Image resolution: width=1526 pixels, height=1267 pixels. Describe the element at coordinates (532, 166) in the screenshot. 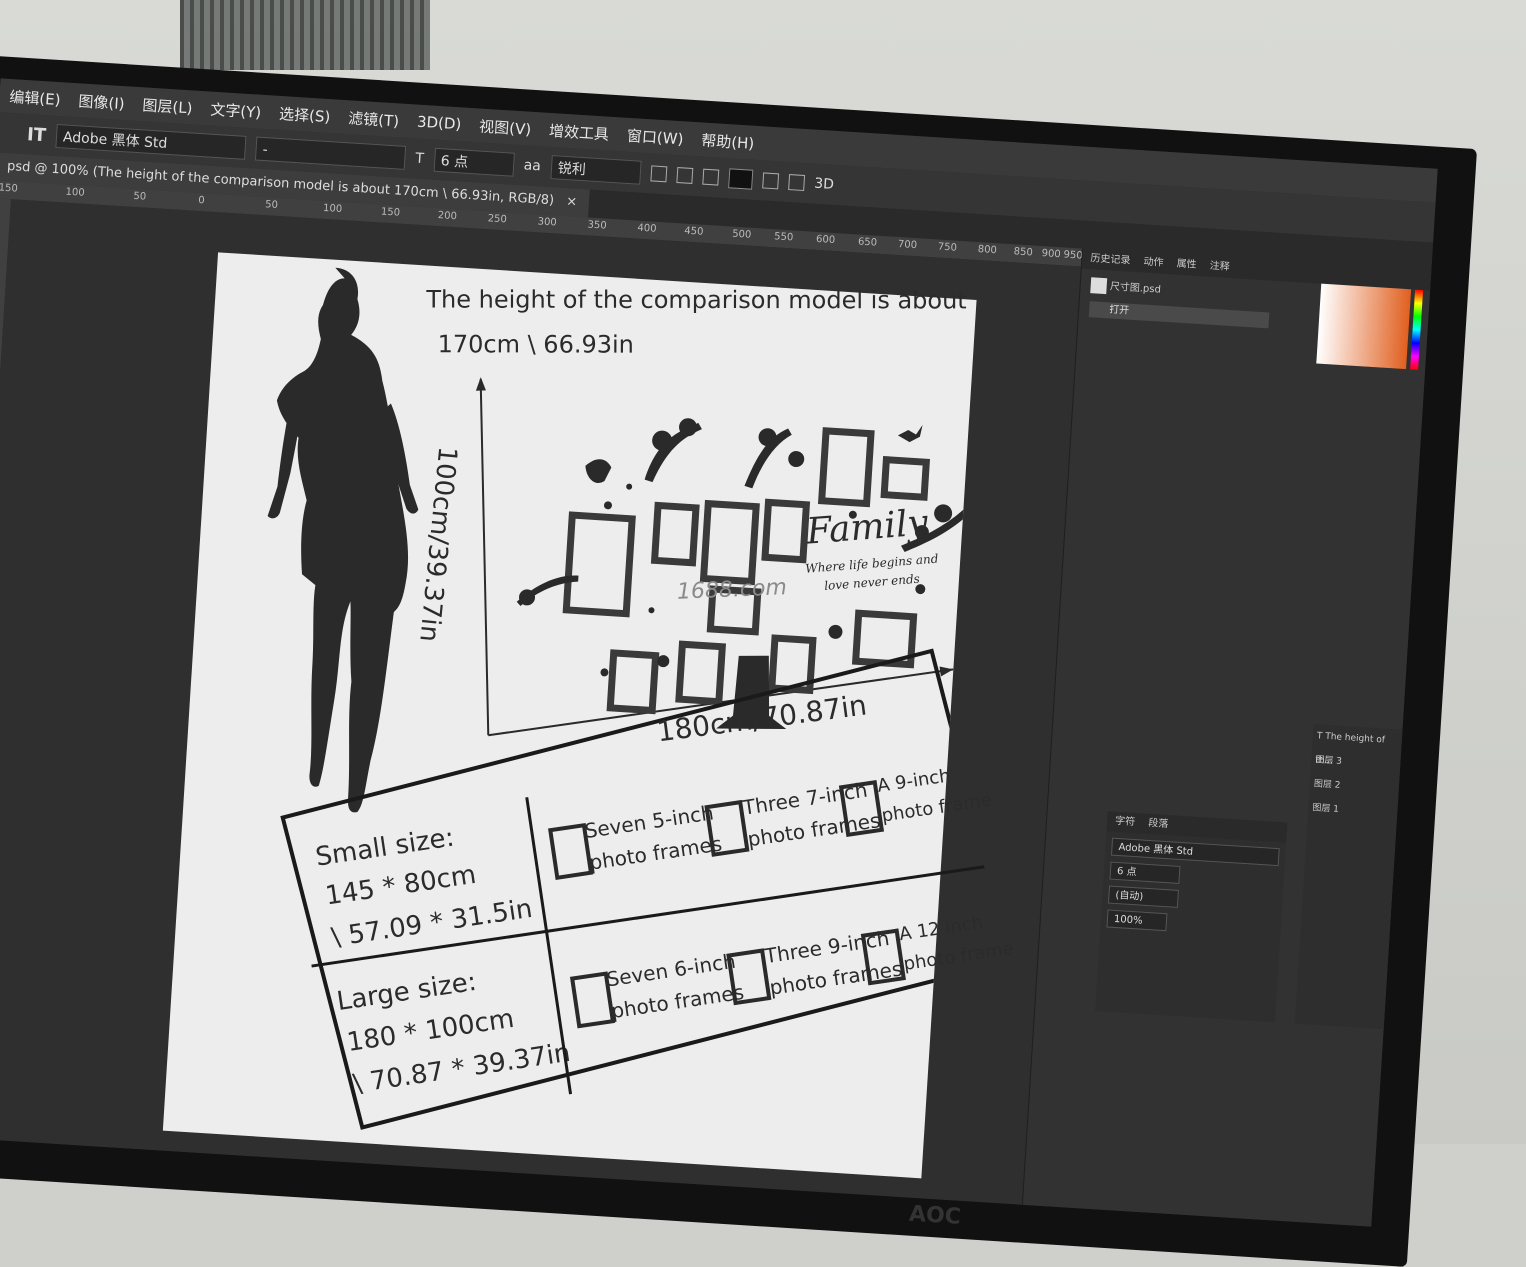

I see `antialias-icon: aa` at that location.